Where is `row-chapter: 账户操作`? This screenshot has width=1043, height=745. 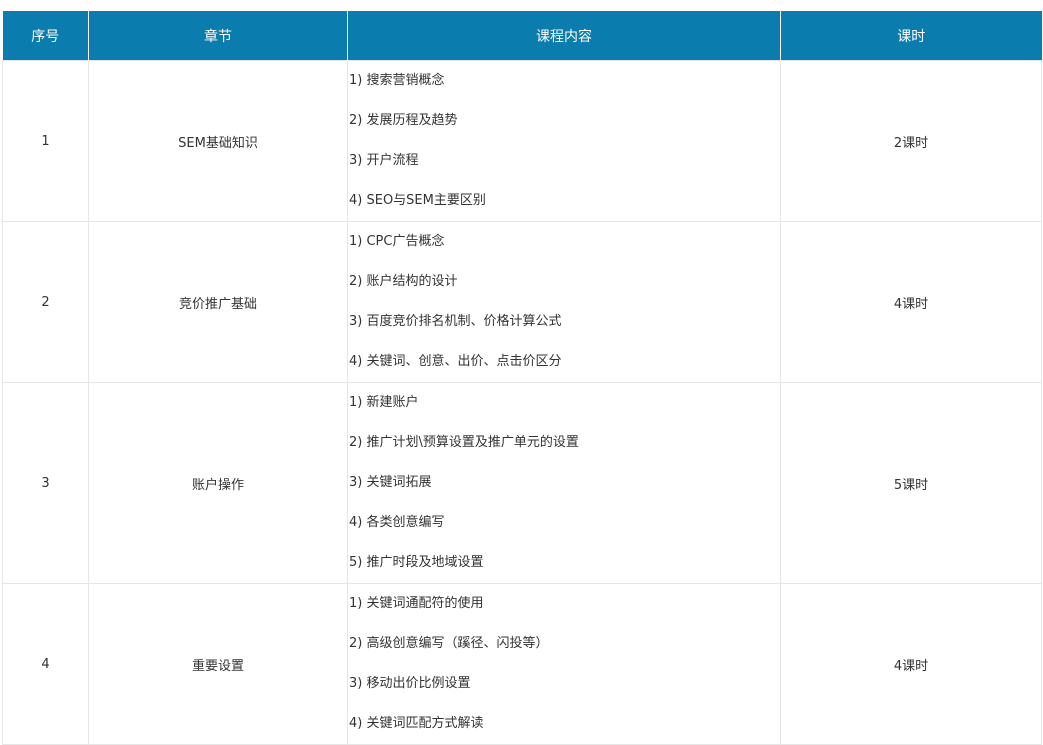 row-chapter: 账户操作 is located at coordinates (218, 483).